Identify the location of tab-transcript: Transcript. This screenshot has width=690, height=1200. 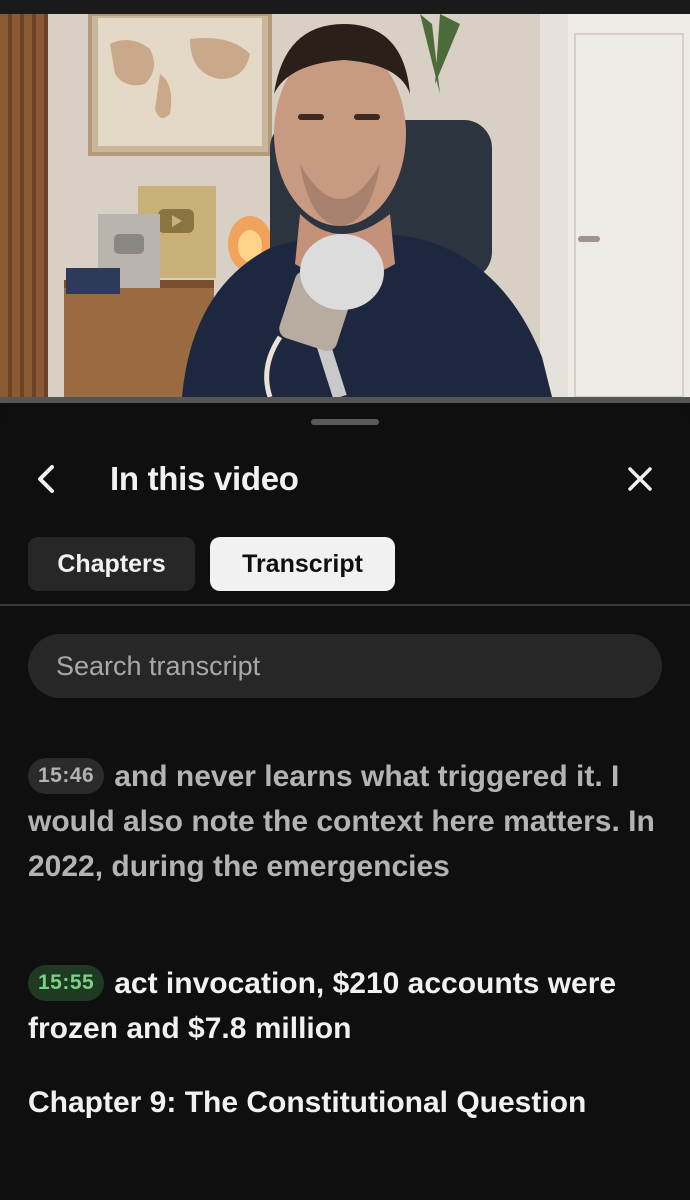
(302, 564).